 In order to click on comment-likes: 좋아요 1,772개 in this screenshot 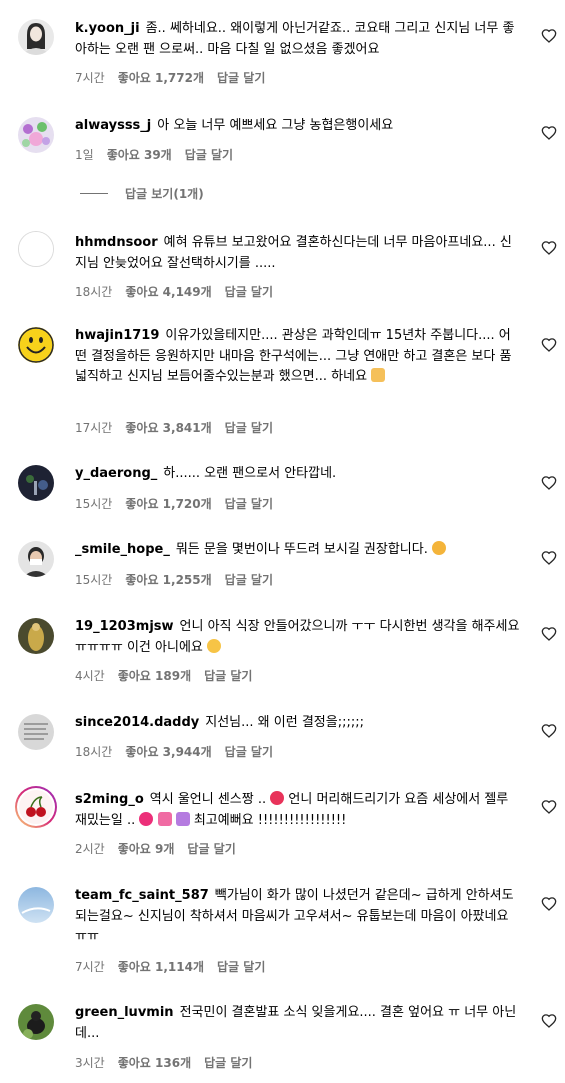, I will do `click(161, 78)`.